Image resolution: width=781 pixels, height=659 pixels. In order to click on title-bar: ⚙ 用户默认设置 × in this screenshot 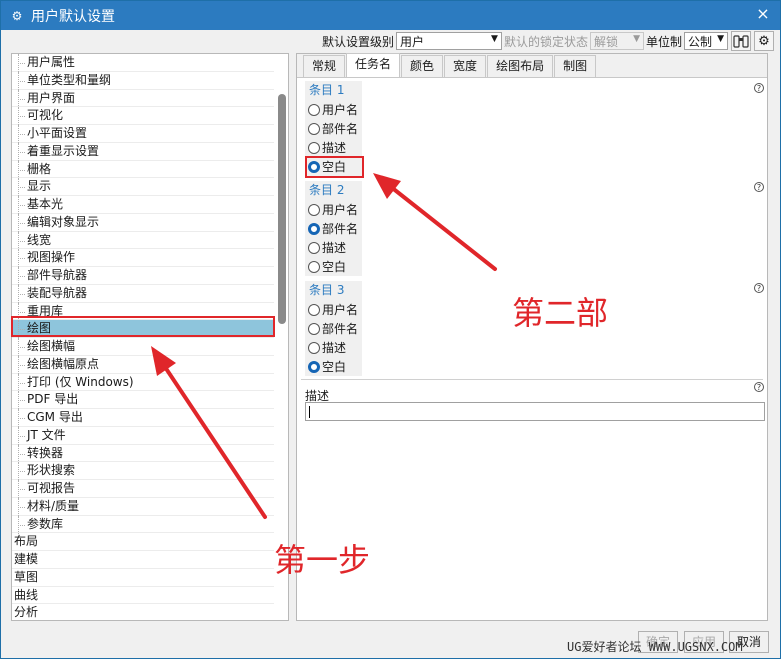, I will do `click(390, 15)`.